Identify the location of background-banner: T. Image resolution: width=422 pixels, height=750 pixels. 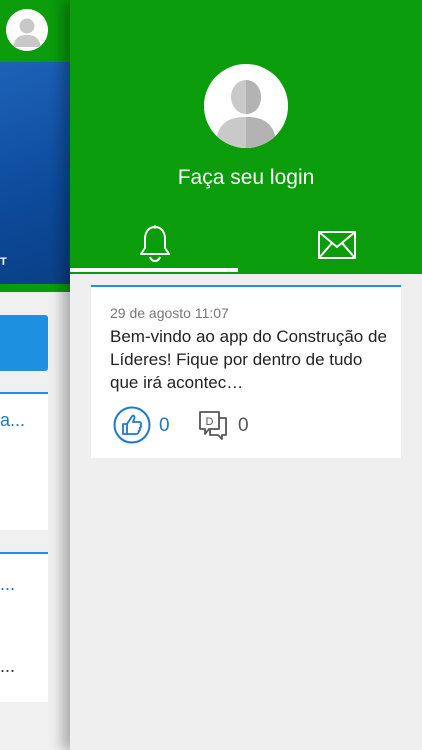
(35, 173).